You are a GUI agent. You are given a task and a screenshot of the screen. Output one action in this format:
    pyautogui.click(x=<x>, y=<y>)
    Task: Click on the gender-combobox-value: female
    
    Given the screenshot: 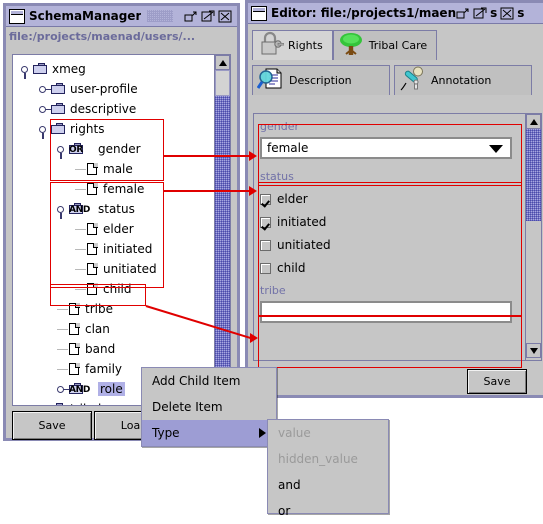 What is the action you would take?
    pyautogui.click(x=288, y=148)
    